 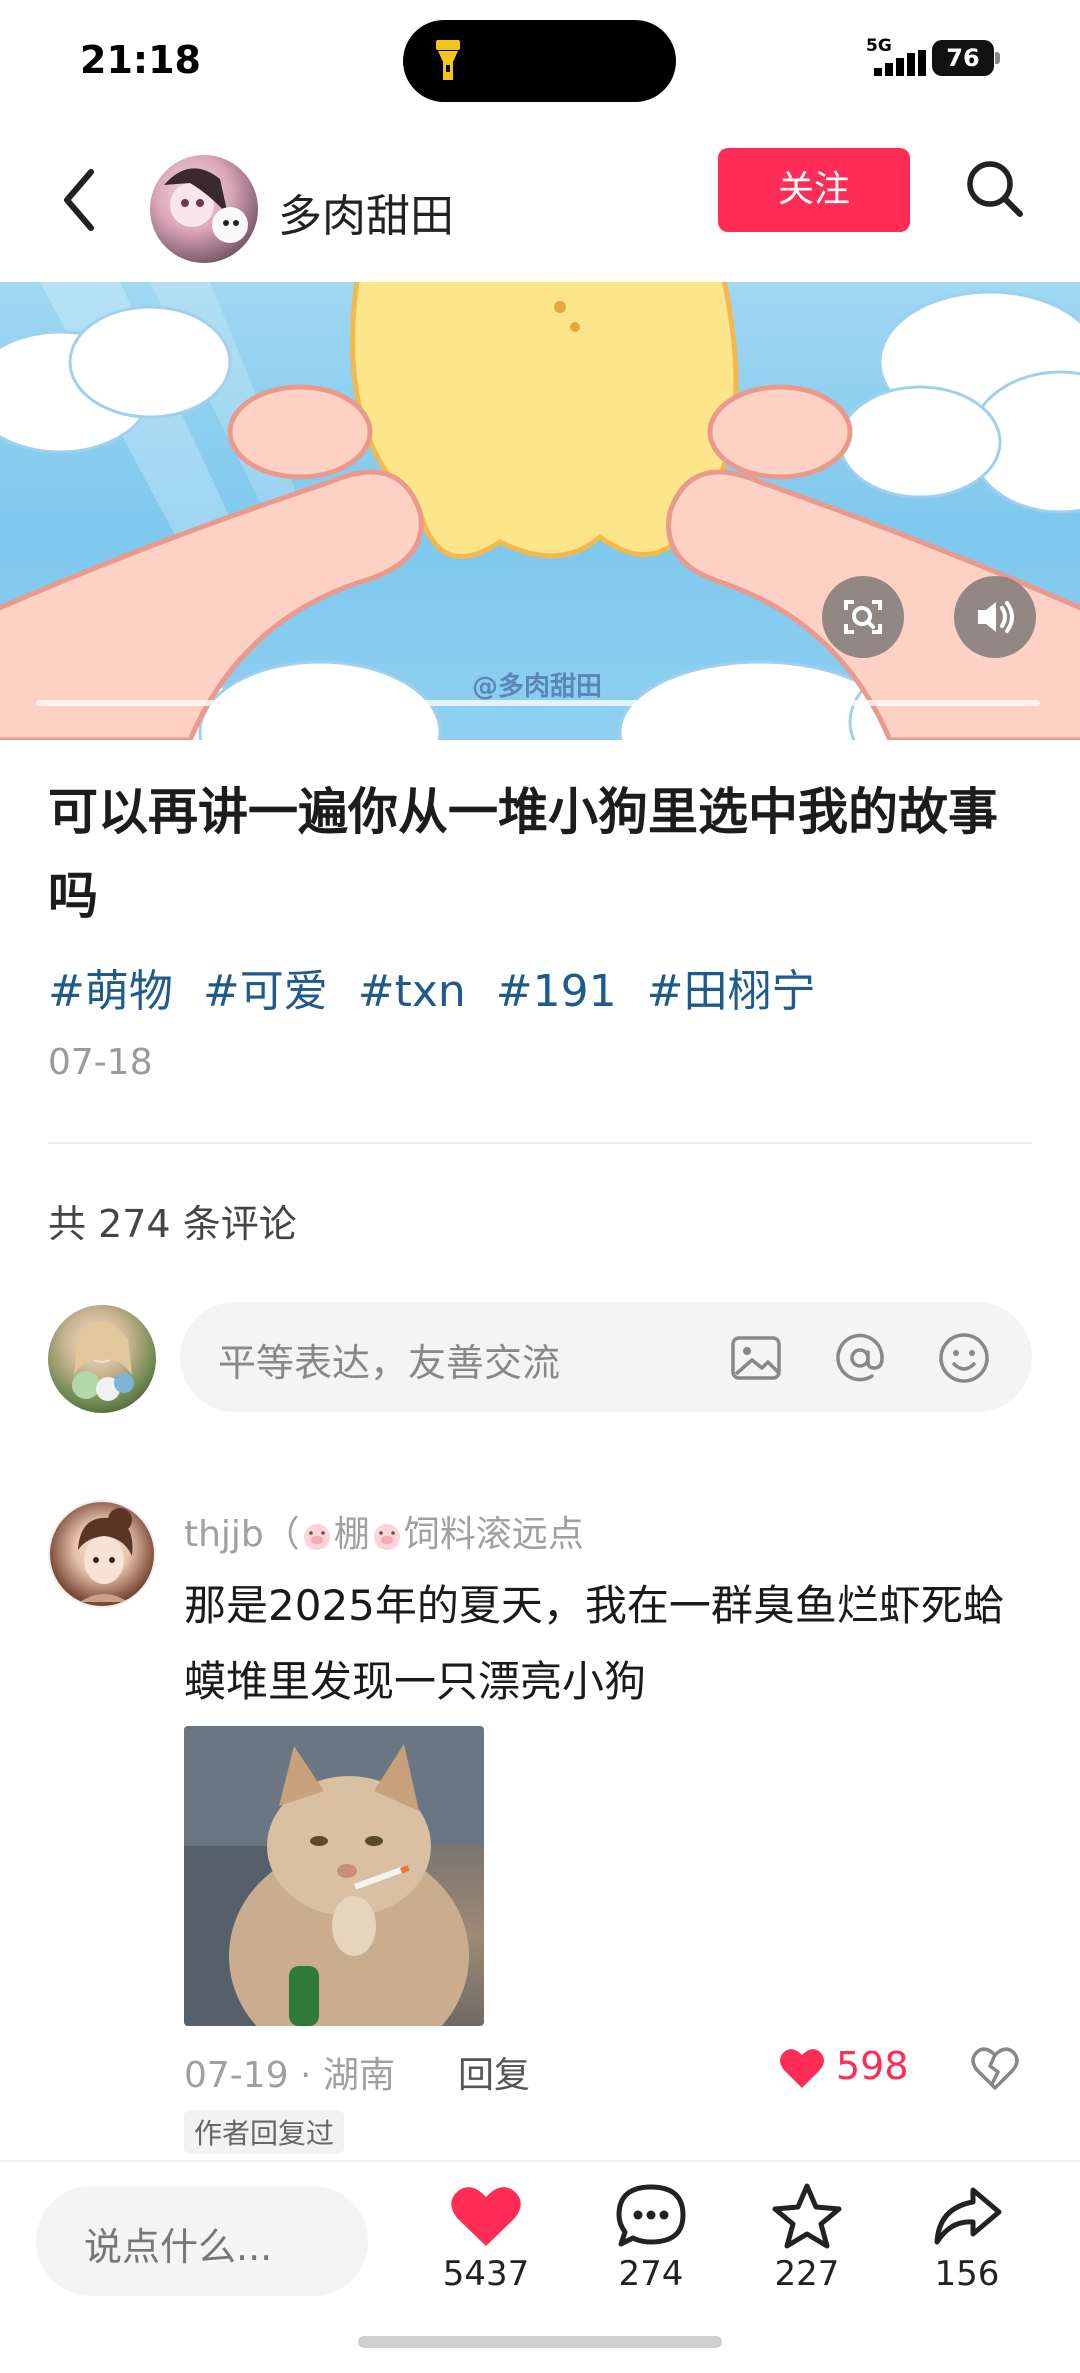 I want to click on reply-button: 回复, so click(x=494, y=2072).